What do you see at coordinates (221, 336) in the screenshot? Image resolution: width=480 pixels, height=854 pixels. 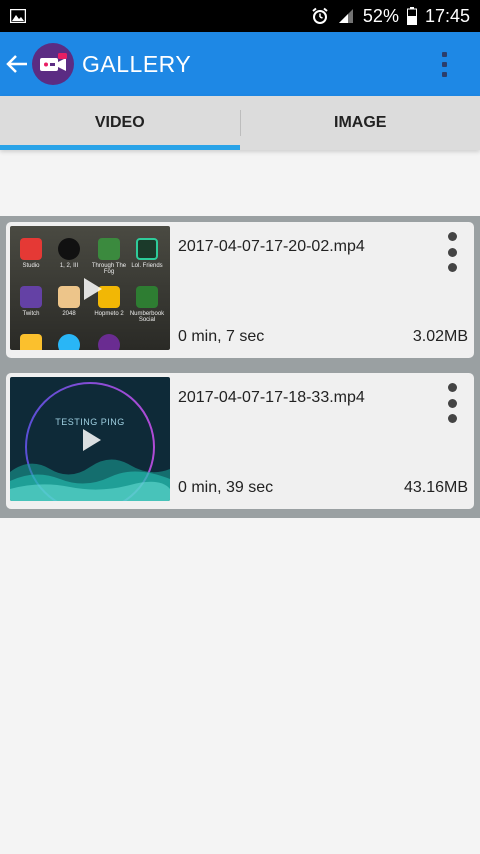 I see `video-duration: 0 min, 7 sec` at bounding box center [221, 336].